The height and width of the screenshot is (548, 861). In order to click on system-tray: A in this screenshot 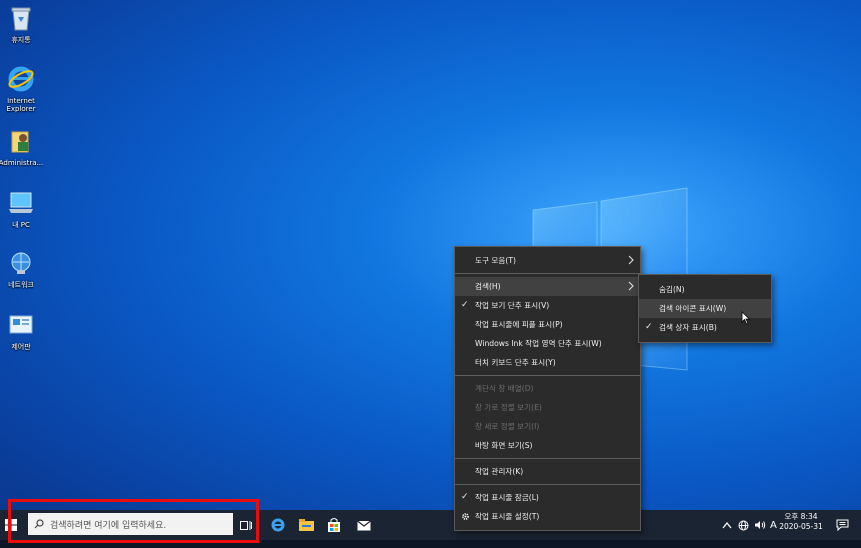, I will do `click(749, 525)`.